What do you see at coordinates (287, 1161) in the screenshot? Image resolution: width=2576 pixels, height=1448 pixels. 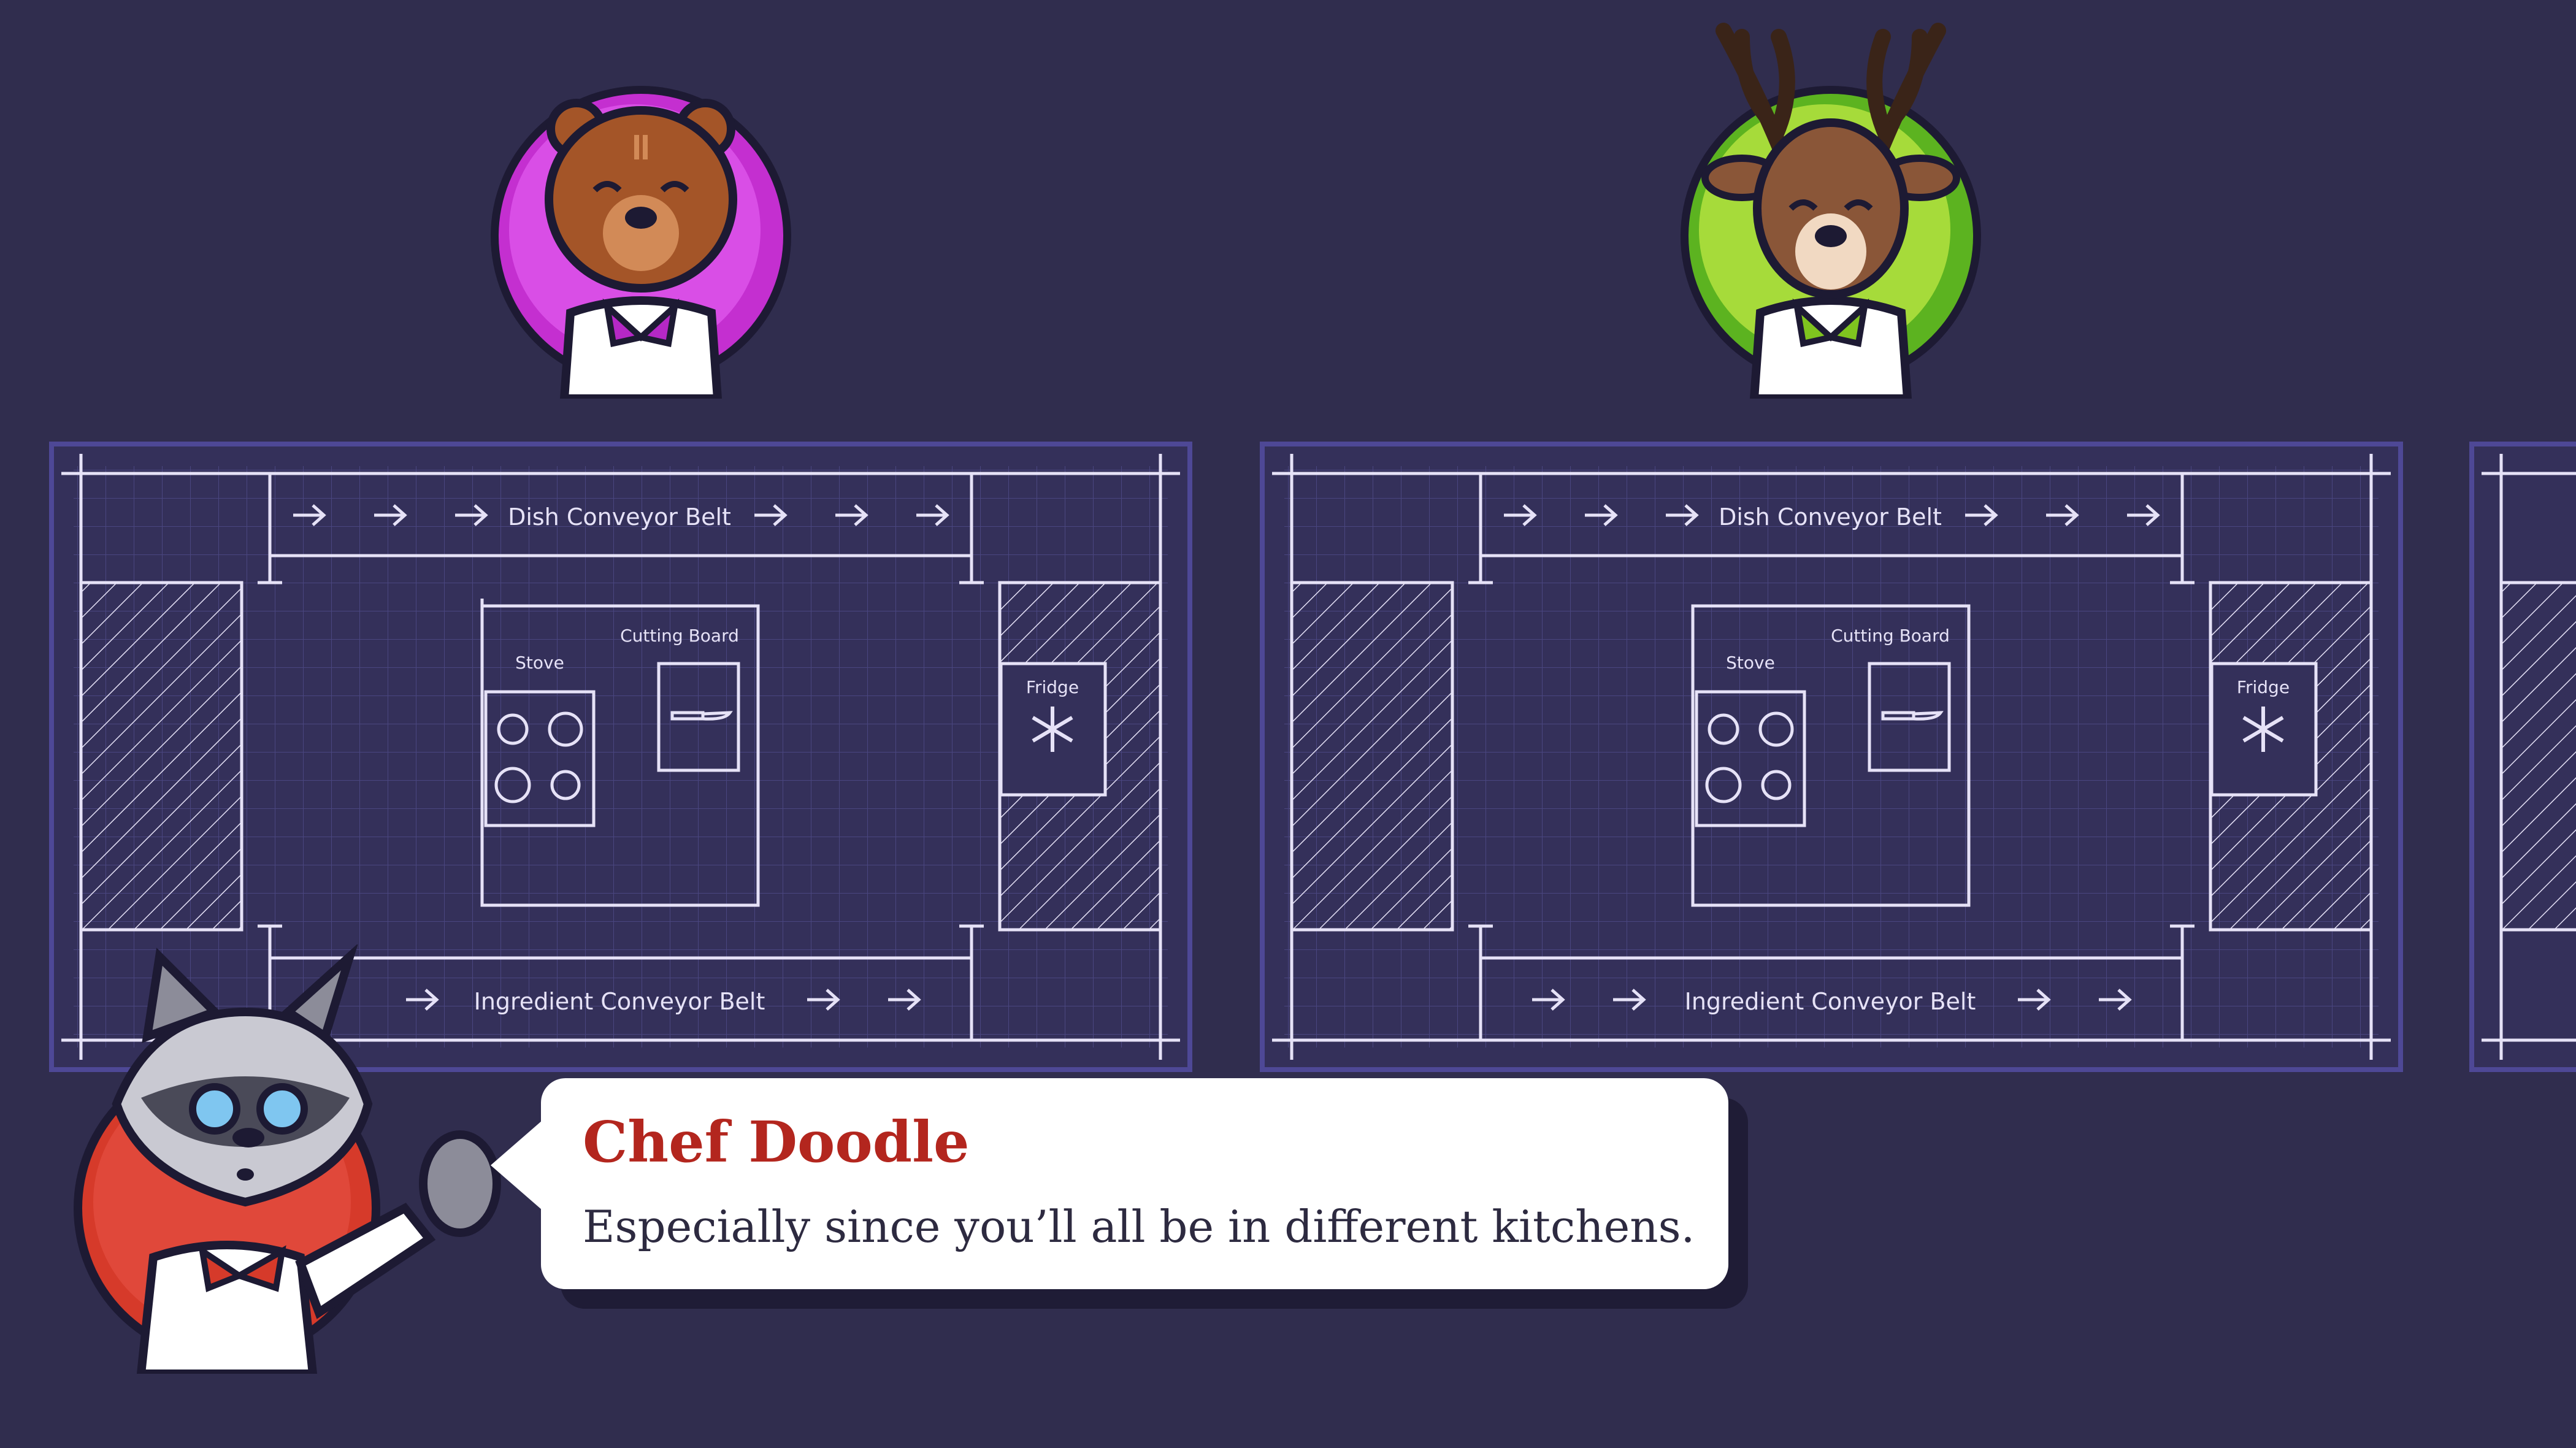 I see `raccoon-chef-icon` at bounding box center [287, 1161].